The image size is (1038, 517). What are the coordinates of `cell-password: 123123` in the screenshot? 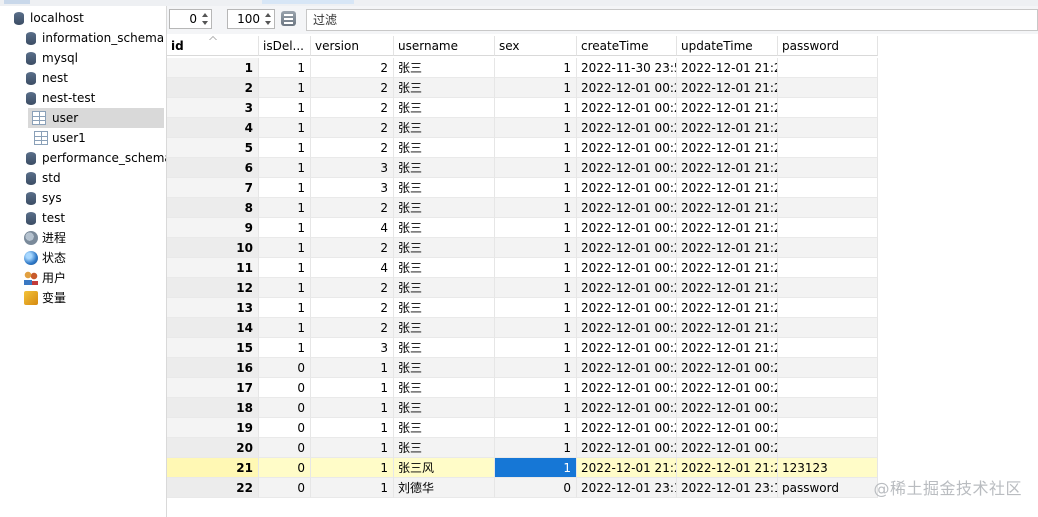 It's located at (828, 468).